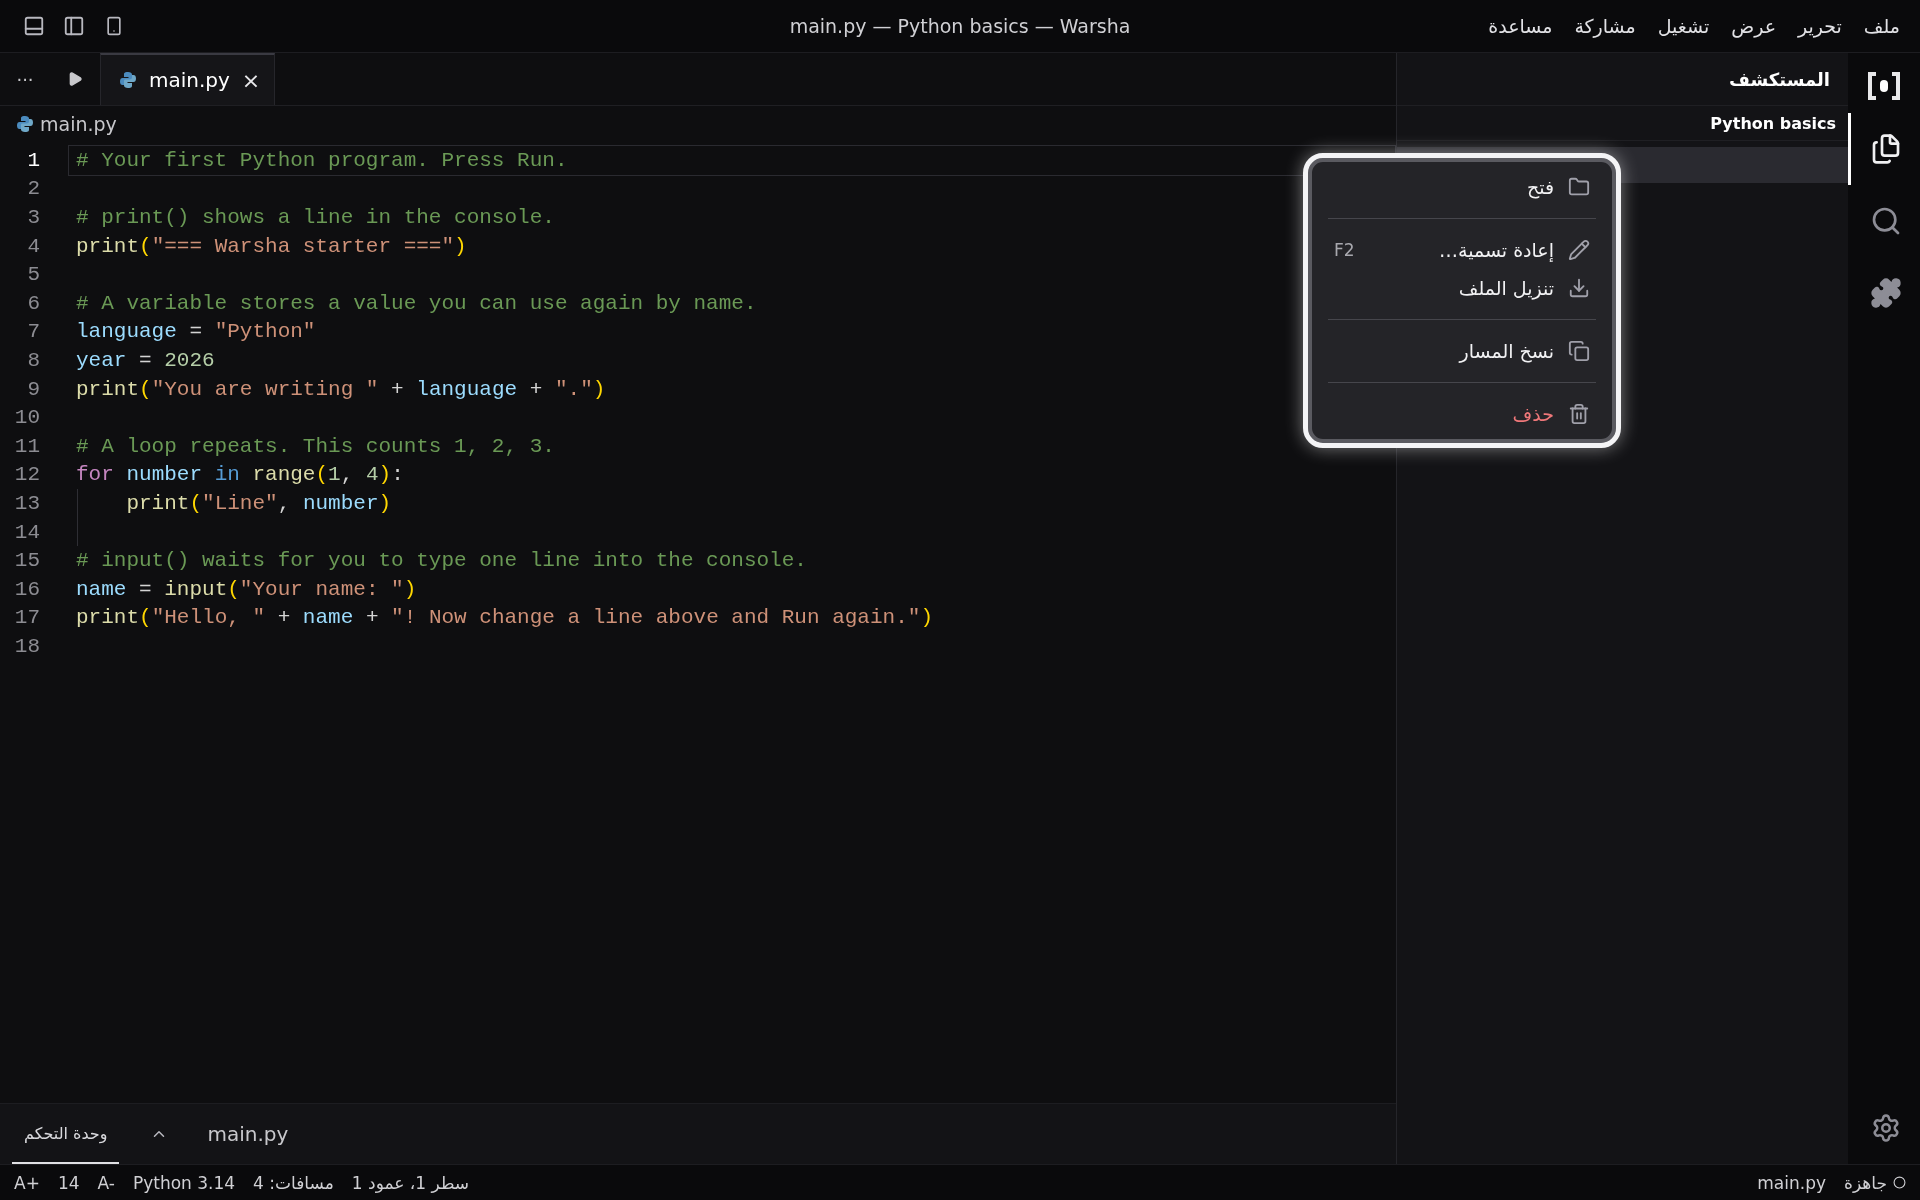 This screenshot has width=1920, height=1200. I want to click on status-item: main.py, so click(1792, 1182).